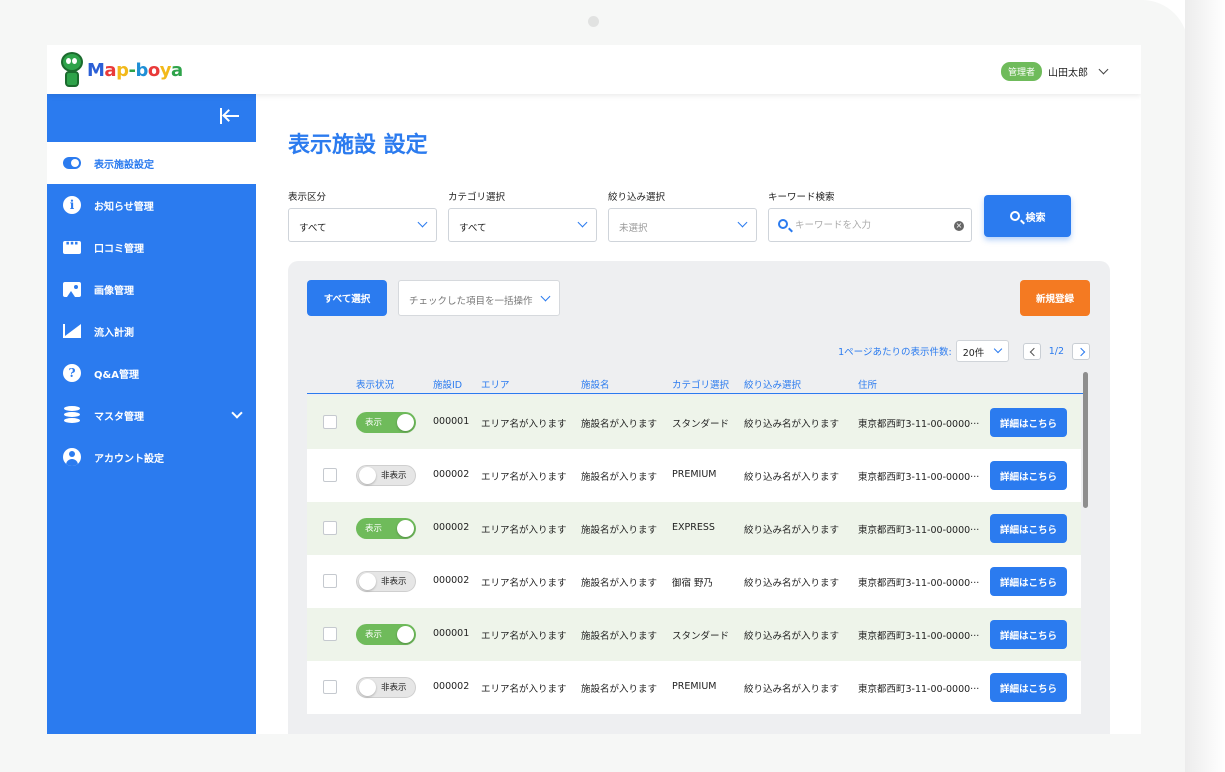  Describe the element at coordinates (151, 289) in the screenshot. I see `sidebar-item-images: 画像管理` at that location.